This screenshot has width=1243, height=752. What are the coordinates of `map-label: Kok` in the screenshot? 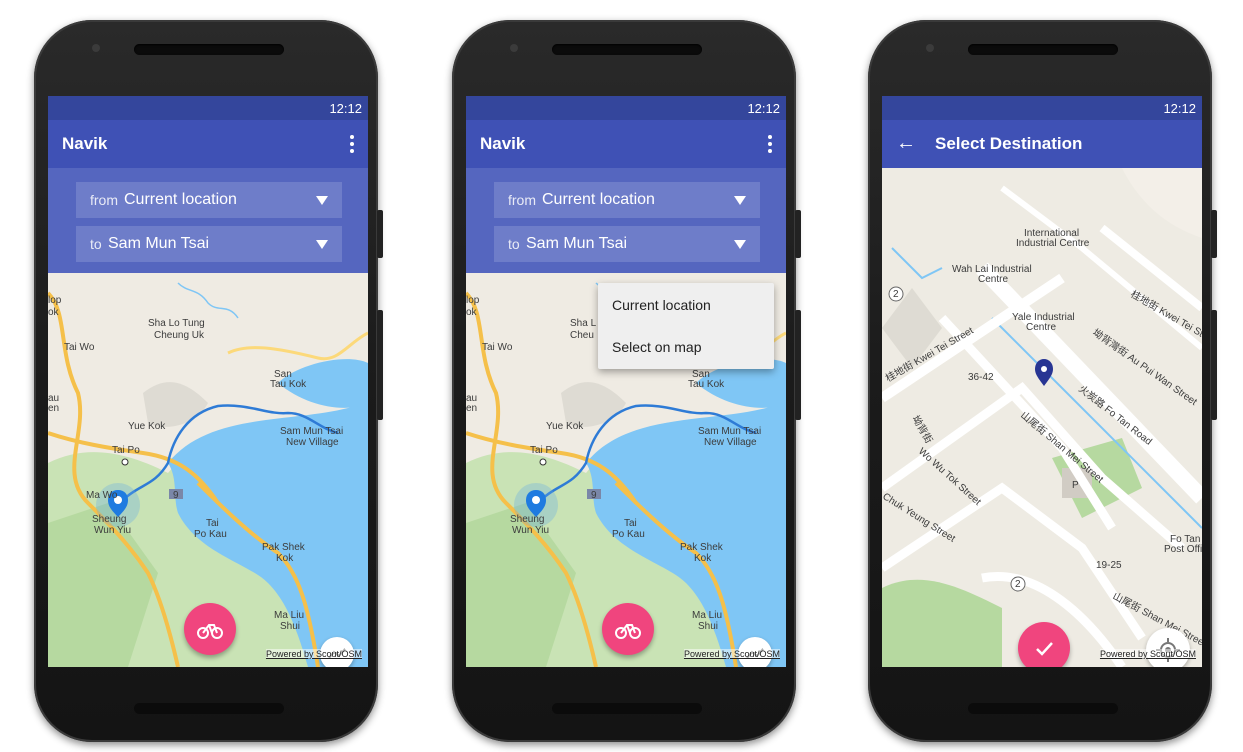 It's located at (703, 558).